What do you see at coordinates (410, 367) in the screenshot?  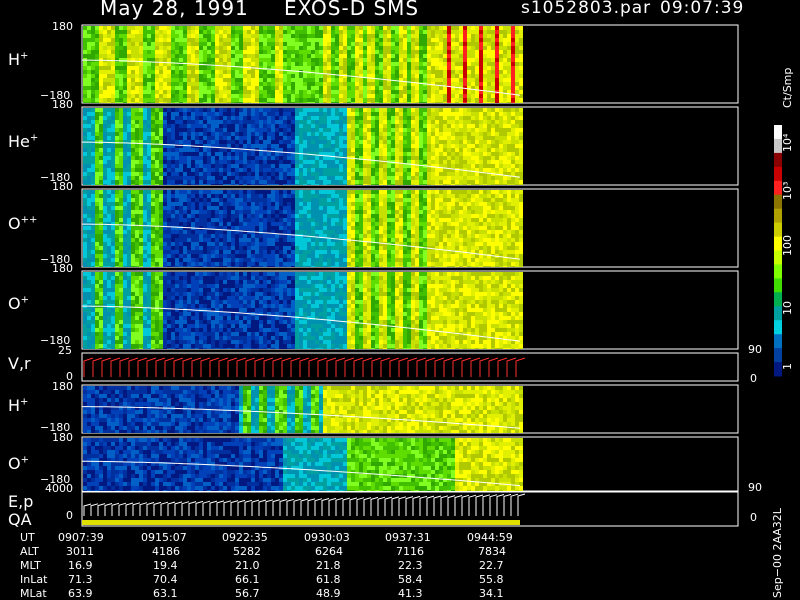 I see `panel-5-frame` at bounding box center [410, 367].